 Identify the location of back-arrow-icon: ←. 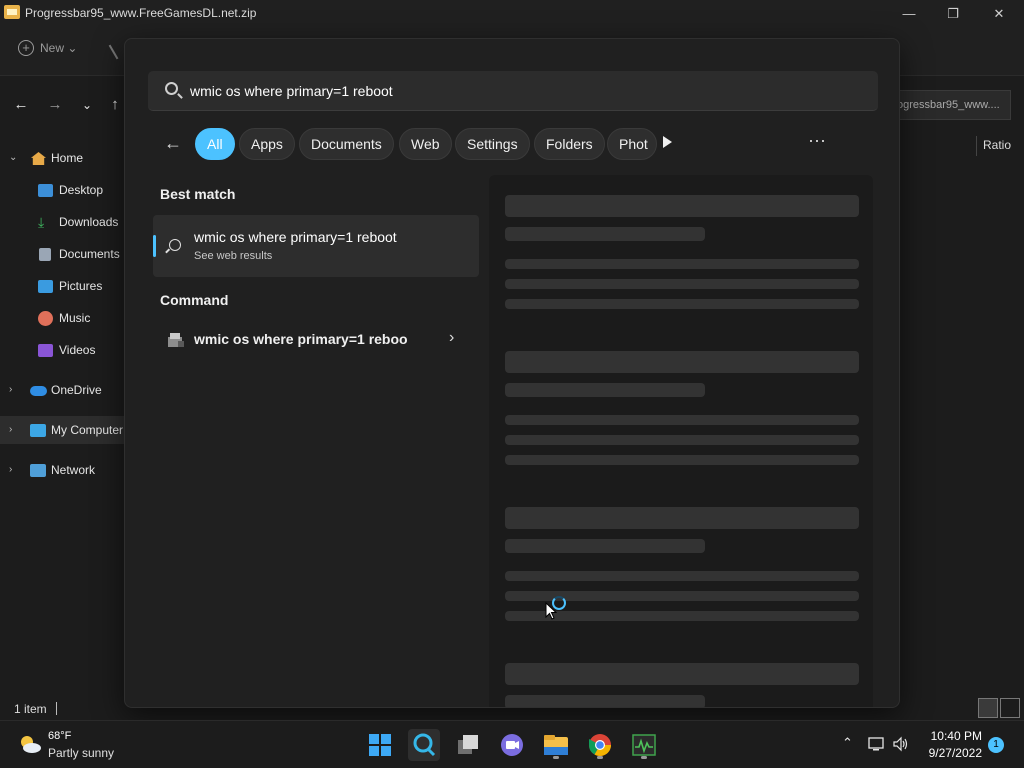
(173, 143).